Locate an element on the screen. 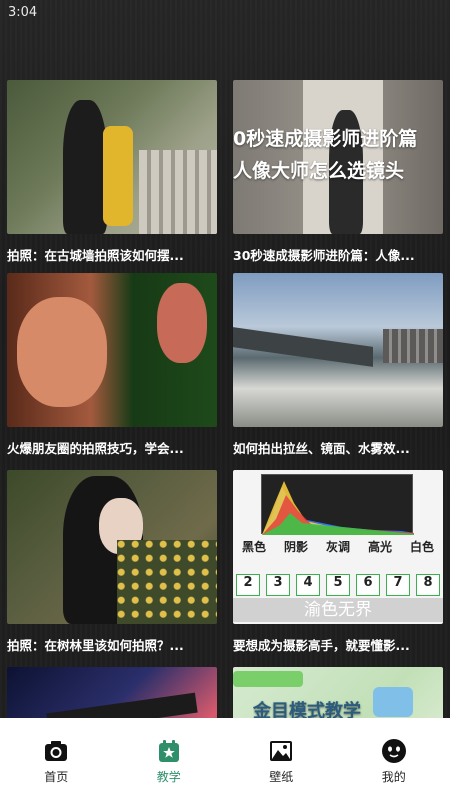 This screenshot has width=450, height=800. hist-label: 阴影 is located at coordinates (295, 547).